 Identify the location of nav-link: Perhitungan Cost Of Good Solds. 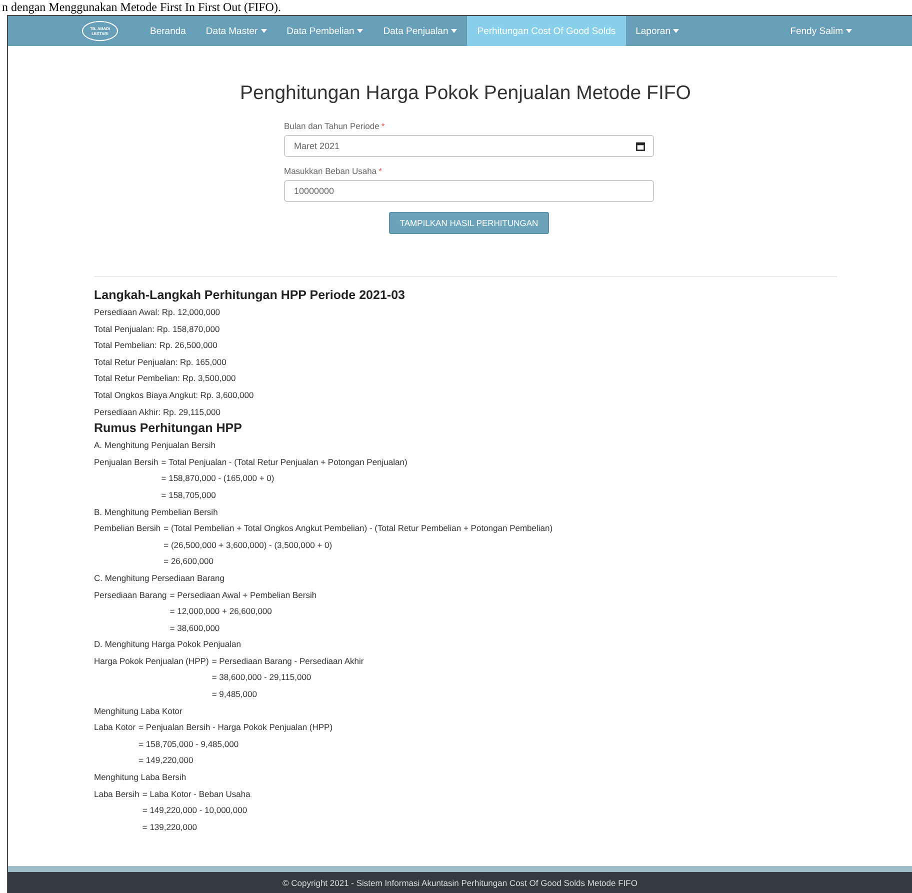
(546, 31).